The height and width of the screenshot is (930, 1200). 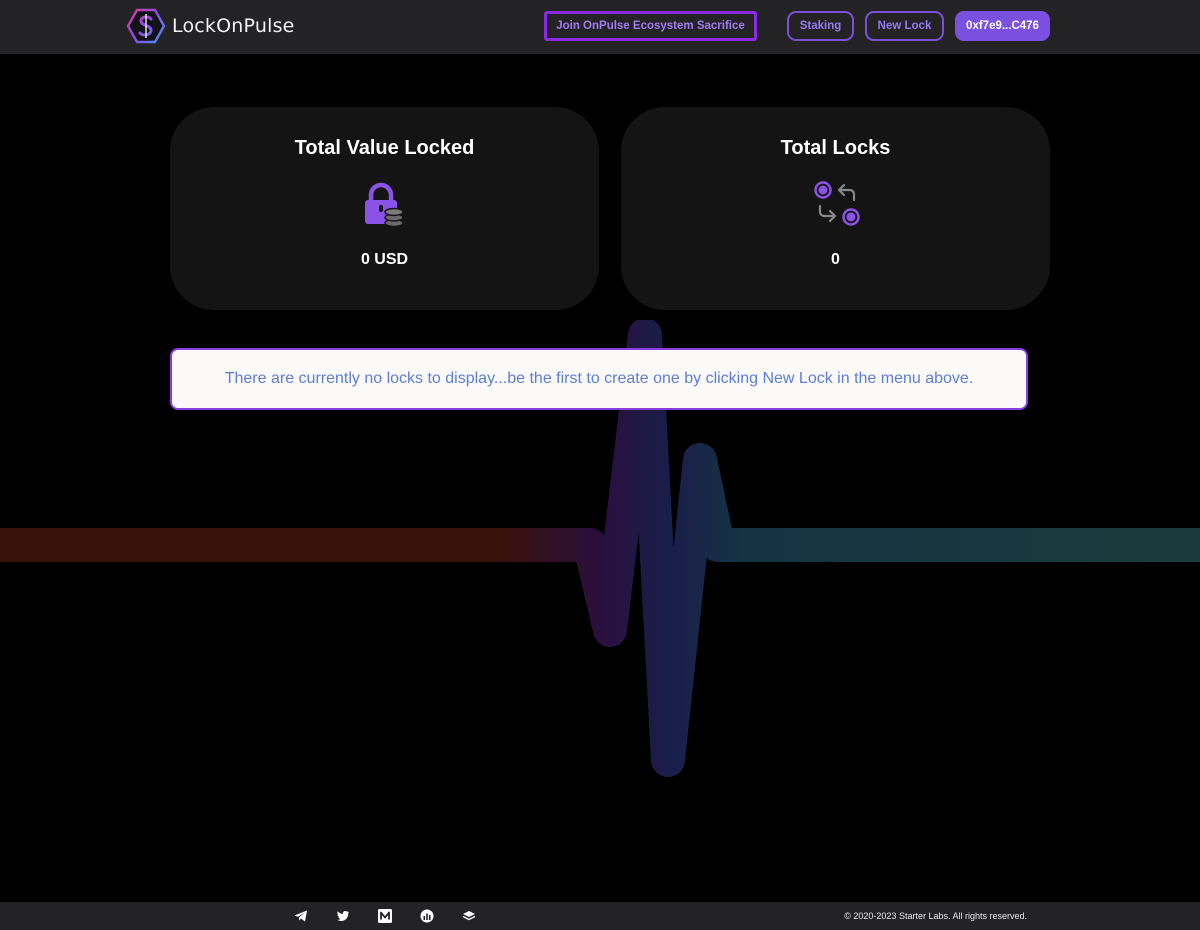 What do you see at coordinates (835, 148) in the screenshot?
I see `total-locks-title: Total Locks` at bounding box center [835, 148].